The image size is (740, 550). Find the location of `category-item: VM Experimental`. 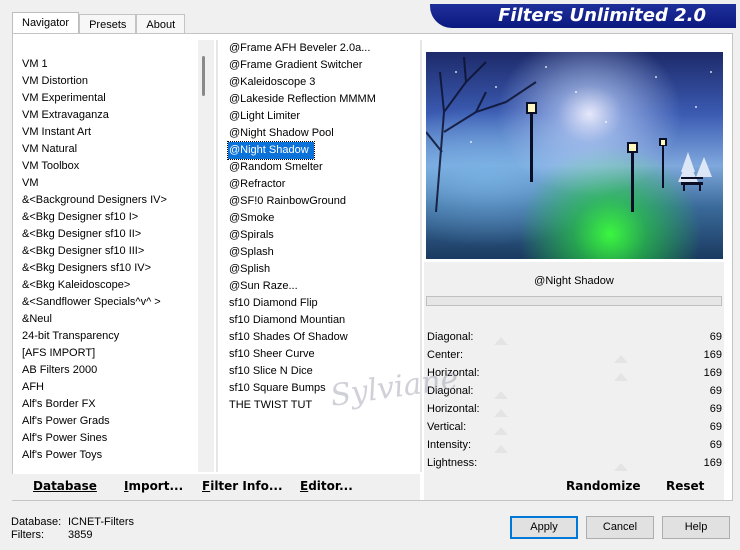

category-item: VM Experimental is located at coordinates (108, 98).